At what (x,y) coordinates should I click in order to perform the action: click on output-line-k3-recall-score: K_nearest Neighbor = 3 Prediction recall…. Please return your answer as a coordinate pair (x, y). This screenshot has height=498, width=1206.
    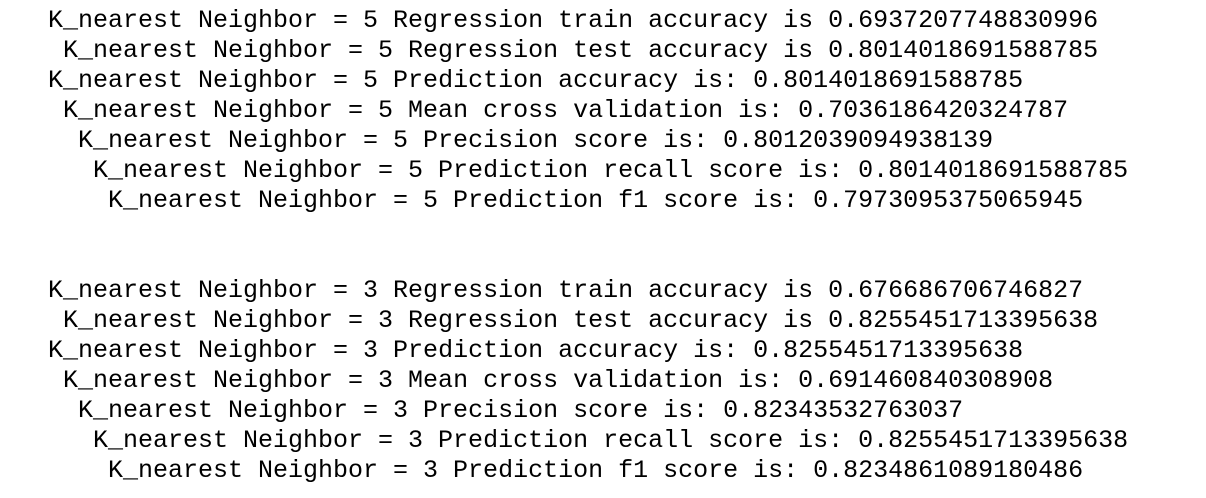
    Looking at the image, I should click on (611, 440).